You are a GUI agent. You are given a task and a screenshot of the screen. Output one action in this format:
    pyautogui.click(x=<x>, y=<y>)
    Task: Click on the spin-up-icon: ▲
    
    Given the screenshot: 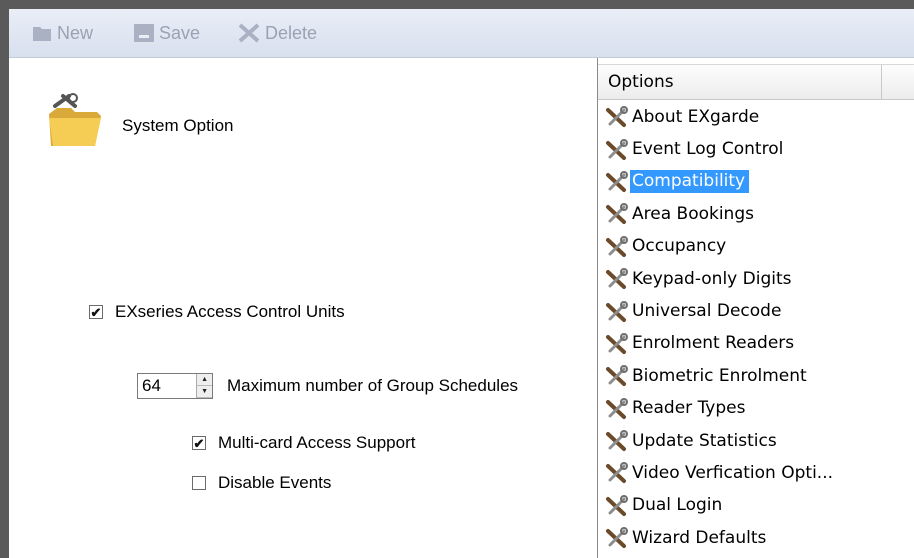 What is the action you would take?
    pyautogui.click(x=204, y=380)
    